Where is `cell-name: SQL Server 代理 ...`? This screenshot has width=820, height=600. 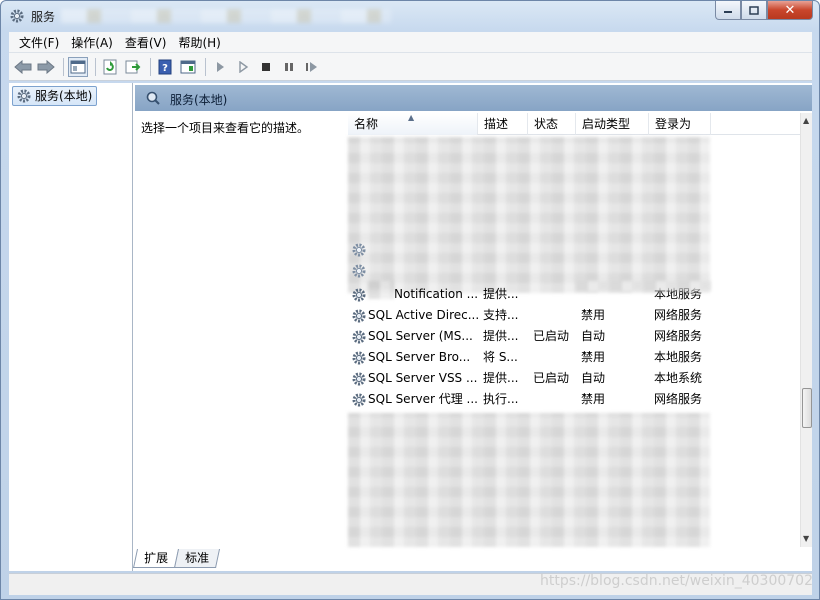 cell-name: SQL Server 代理 ... is located at coordinates (423, 399).